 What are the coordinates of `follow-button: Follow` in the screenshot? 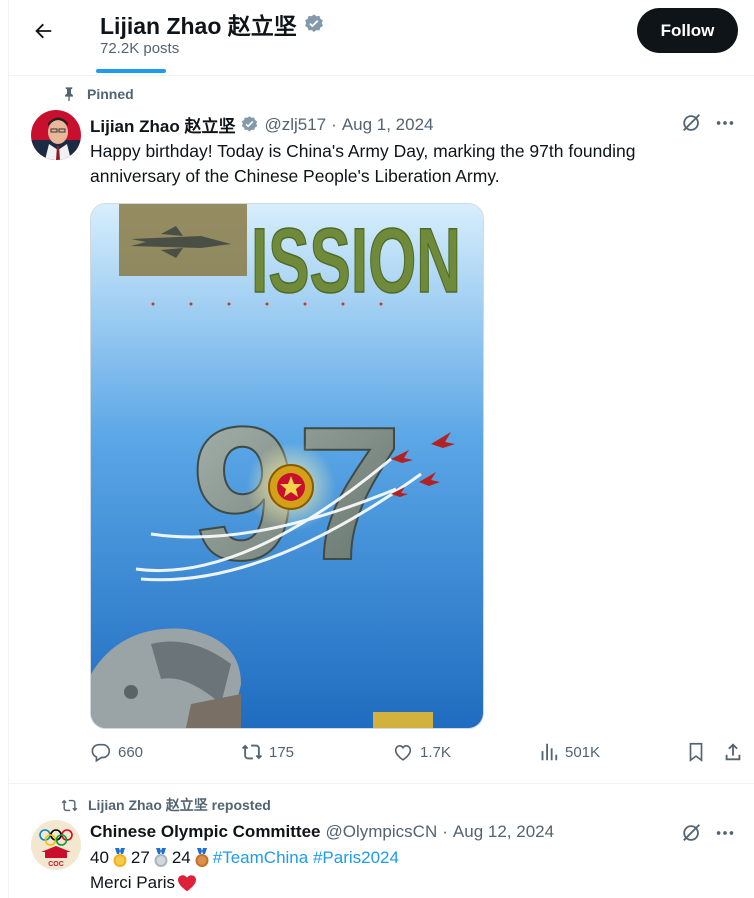 It's located at (687, 30).